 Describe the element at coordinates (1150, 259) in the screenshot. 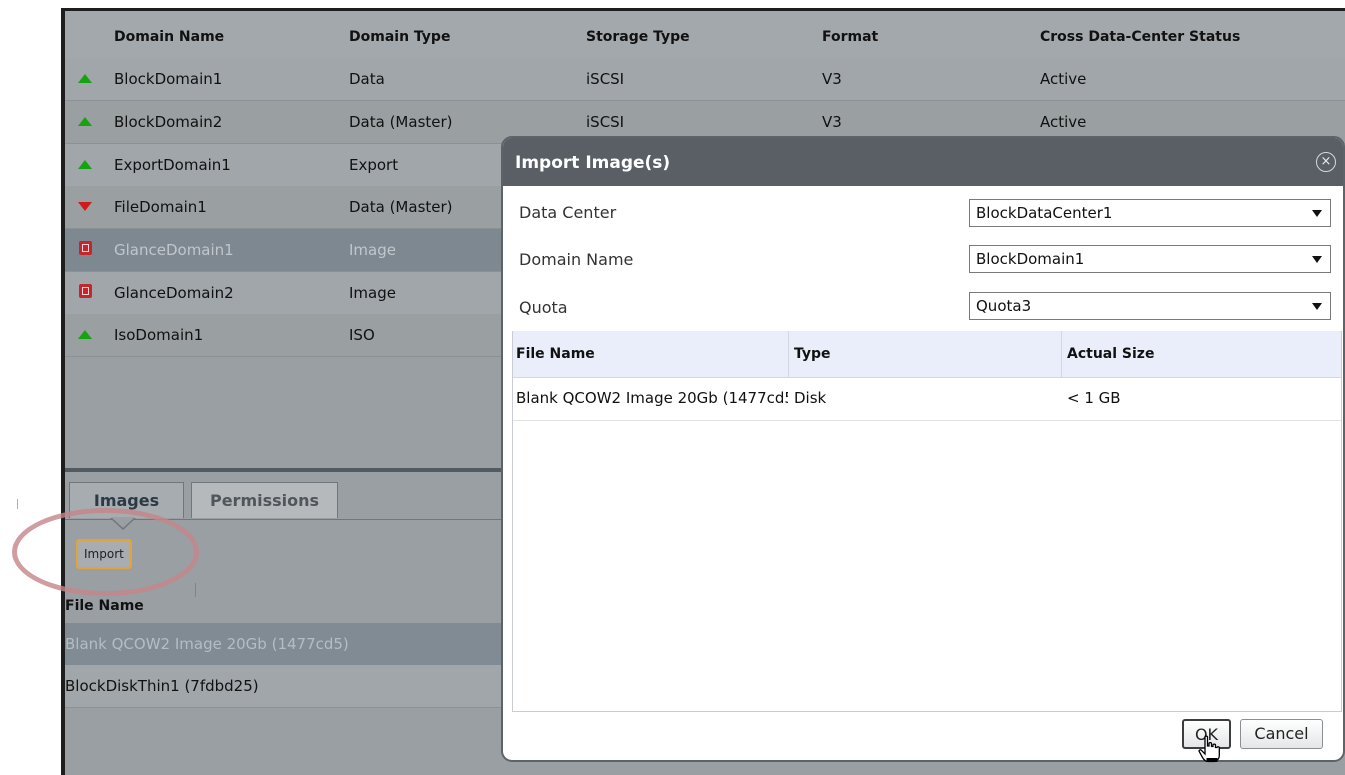

I see `domain-name-select: BlockDomain1` at that location.